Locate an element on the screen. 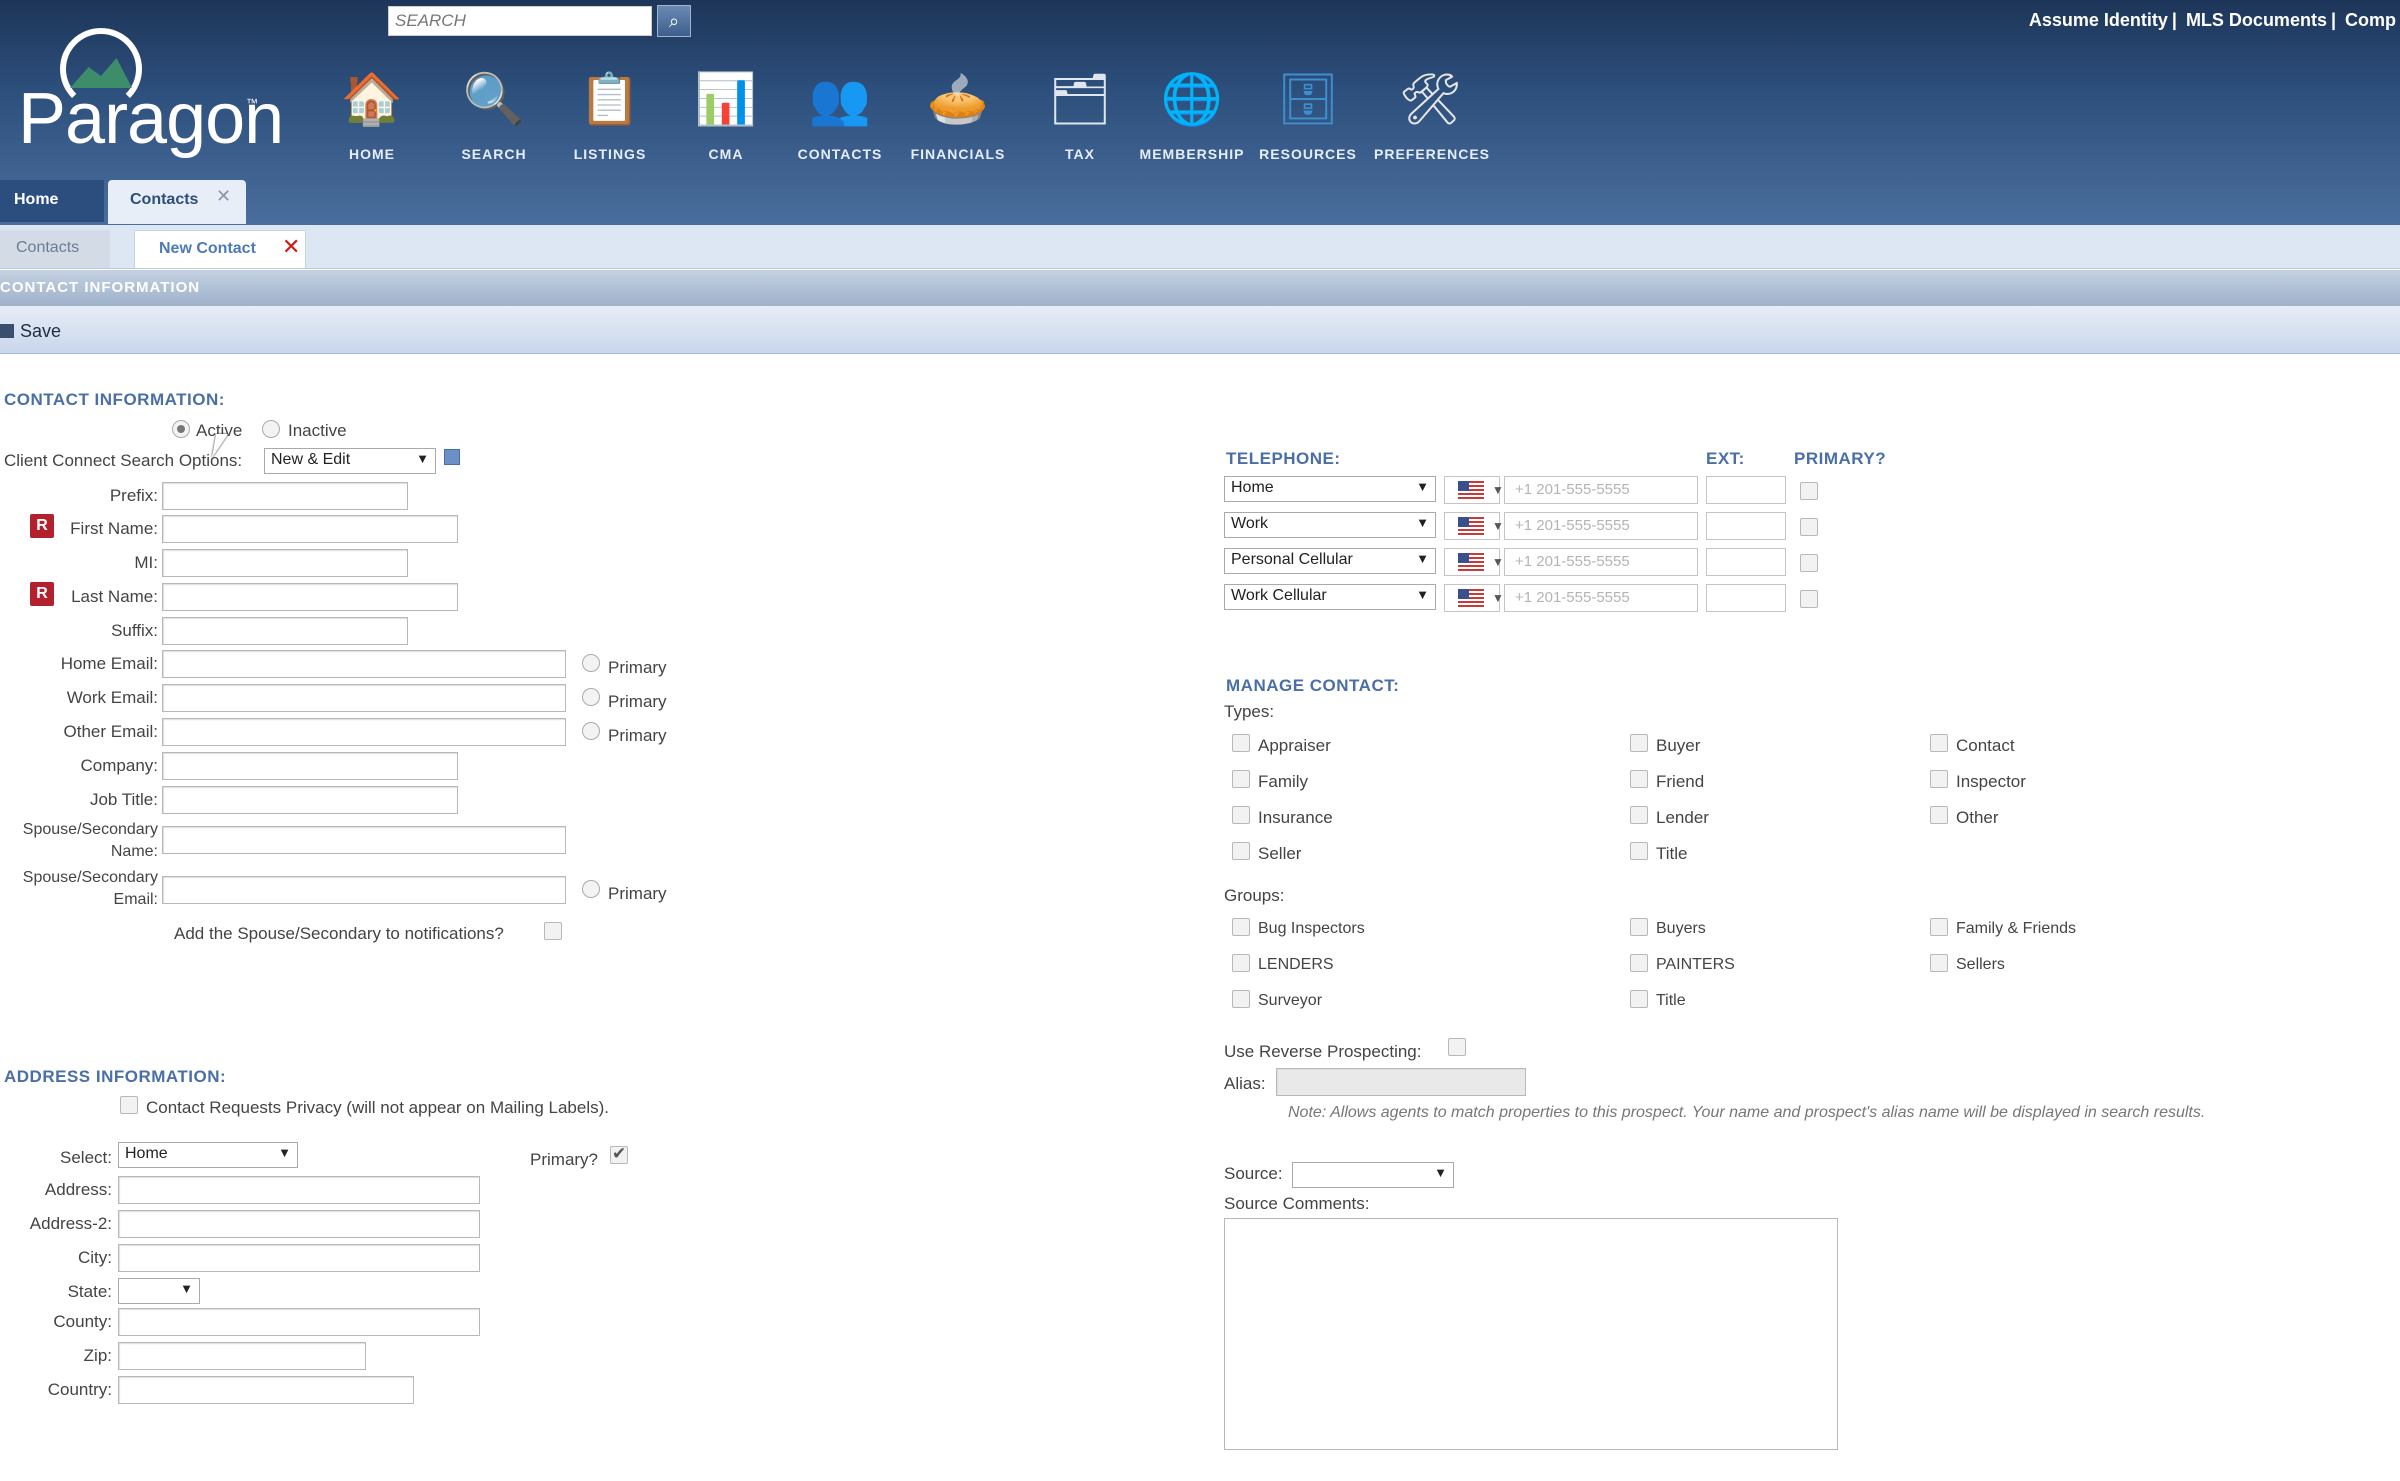 The image size is (2400, 1481). nav-search: 🔍 SEARCH is located at coordinates (494, 114).